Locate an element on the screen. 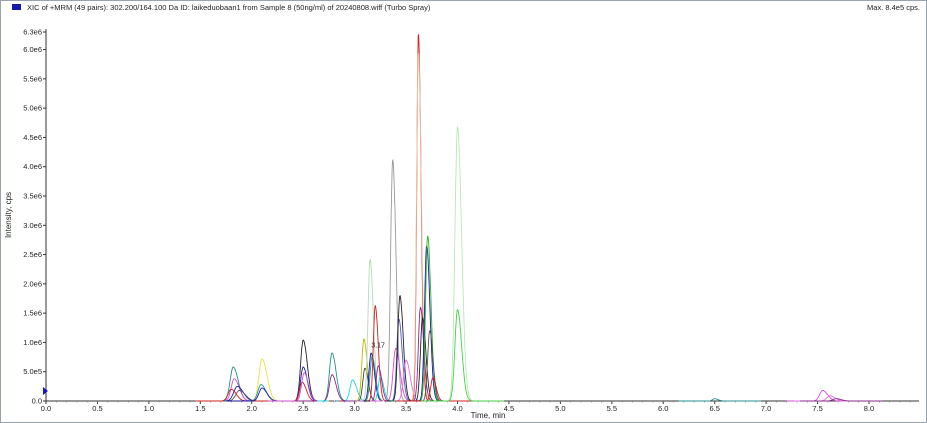 This screenshot has height=423, width=927. peak-rt-label: 3.17 is located at coordinates (378, 345).